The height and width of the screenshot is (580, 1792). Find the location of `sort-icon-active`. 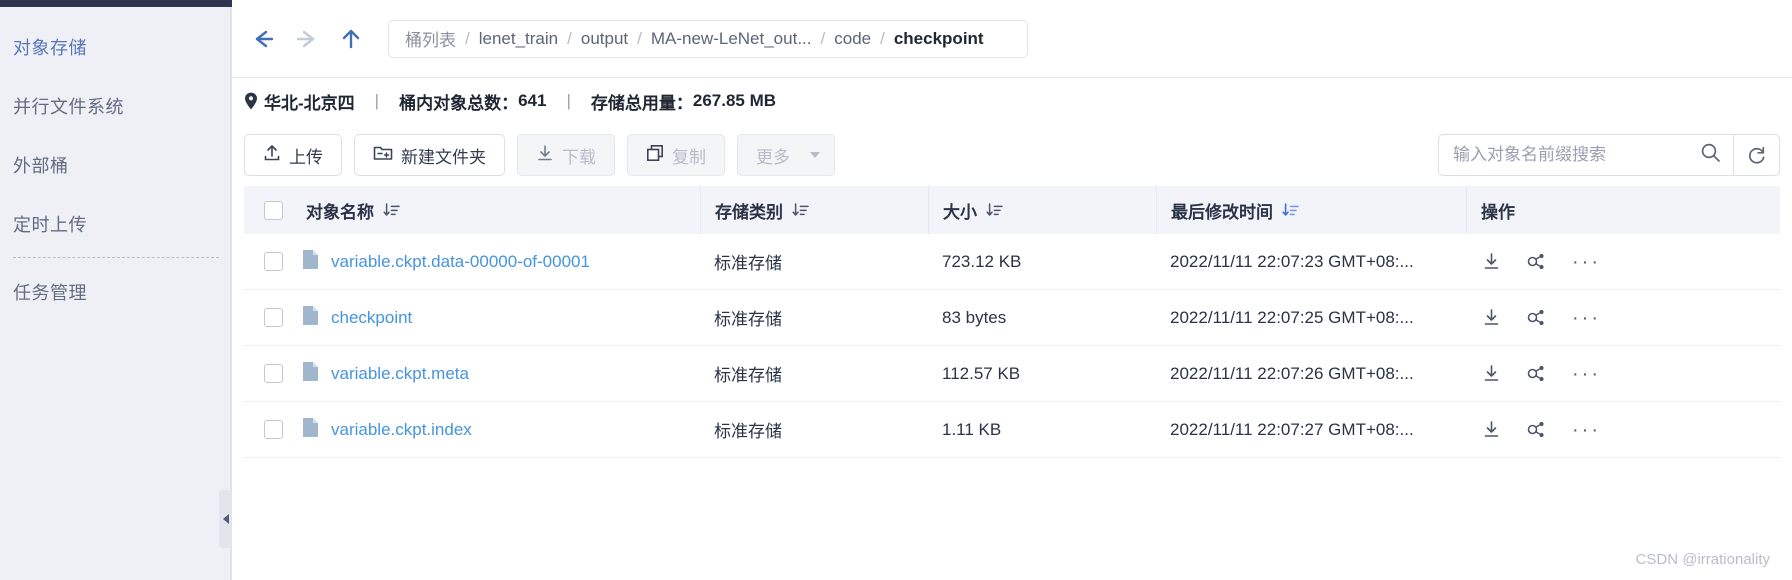

sort-icon-active is located at coordinates (1290, 209).